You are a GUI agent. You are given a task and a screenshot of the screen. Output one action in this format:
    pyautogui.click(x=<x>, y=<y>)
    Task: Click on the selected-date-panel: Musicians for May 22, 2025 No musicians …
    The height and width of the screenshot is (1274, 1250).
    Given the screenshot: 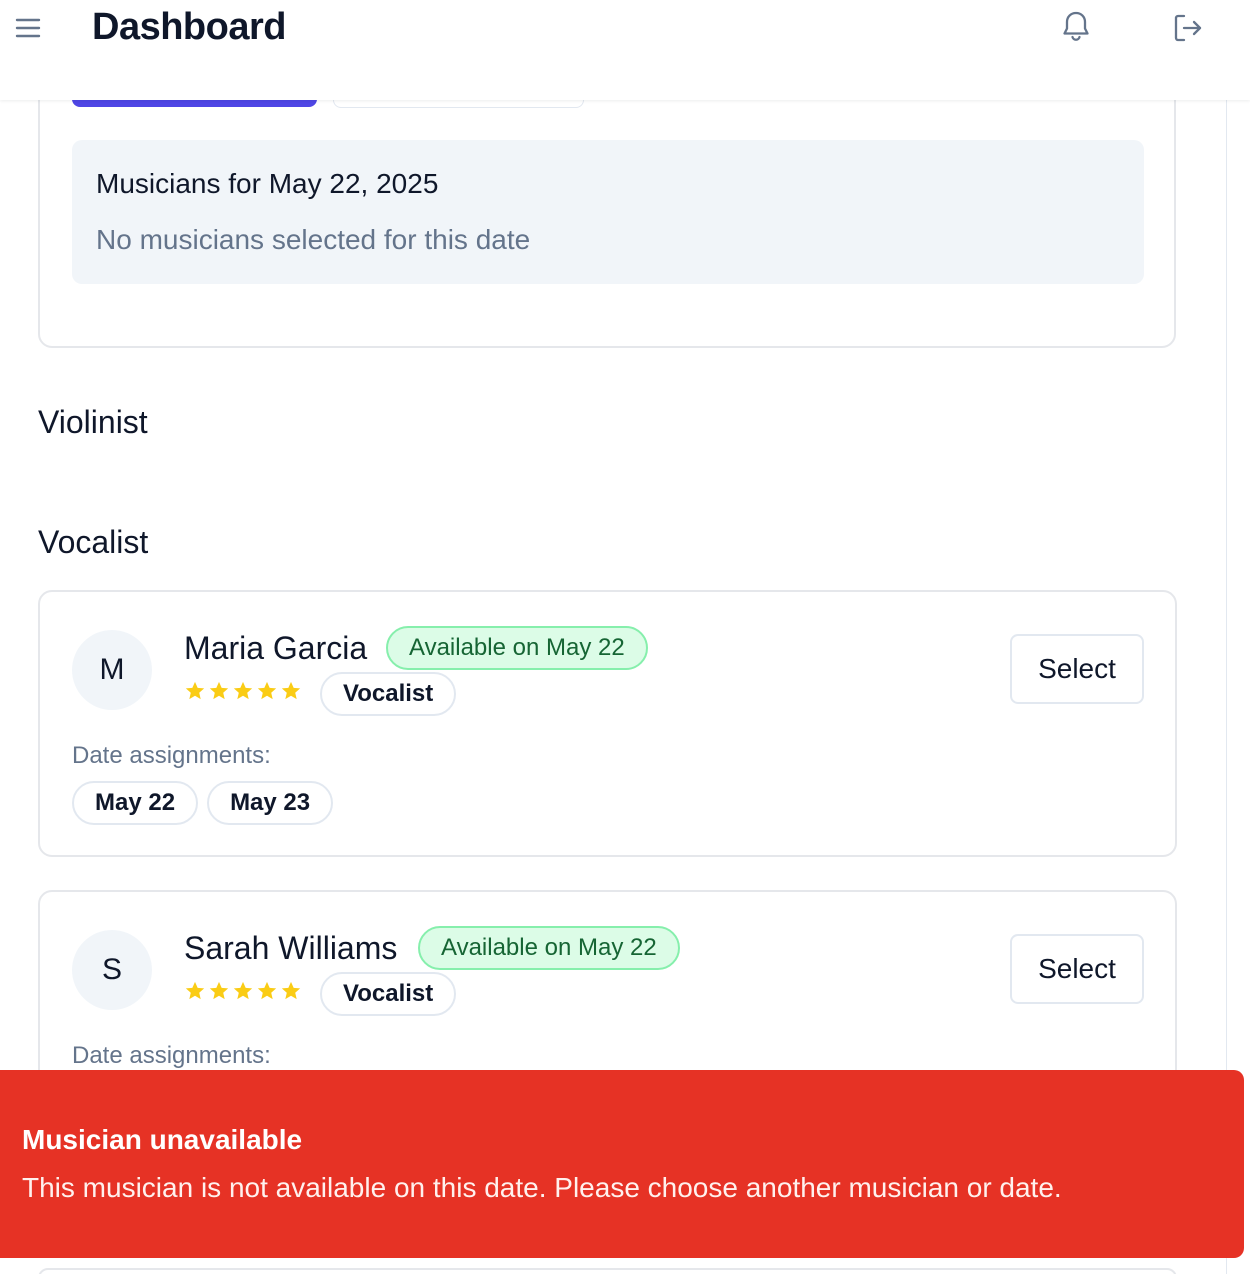 What is the action you would take?
    pyautogui.click(x=608, y=212)
    